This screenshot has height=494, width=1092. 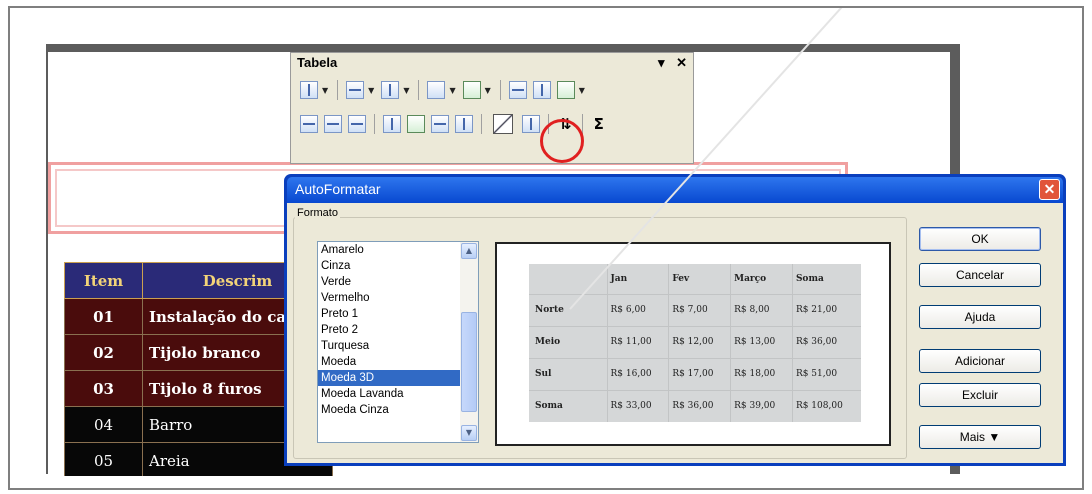 I want to click on toolbar-close-icon: ✕, so click(x=681, y=62).